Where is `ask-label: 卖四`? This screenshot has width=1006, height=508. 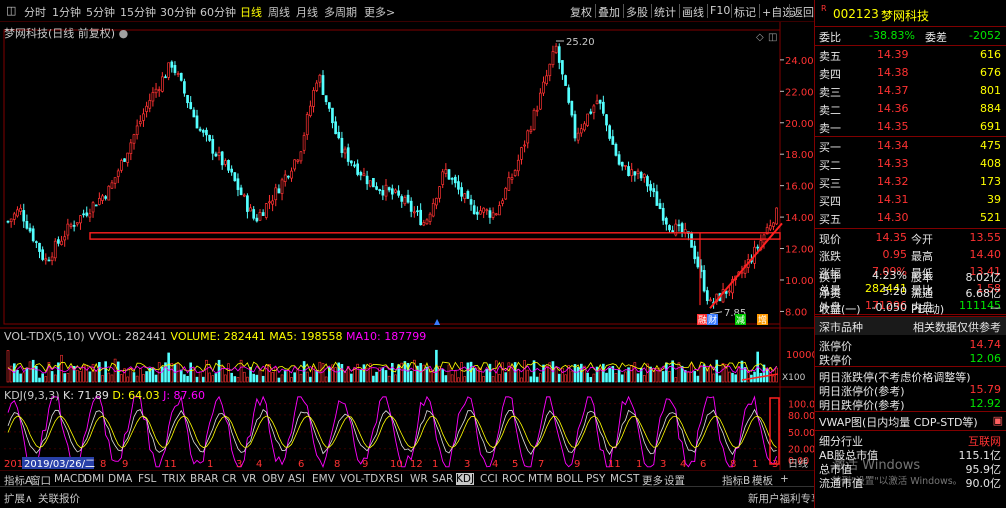 ask-label: 卖四 is located at coordinates (830, 74).